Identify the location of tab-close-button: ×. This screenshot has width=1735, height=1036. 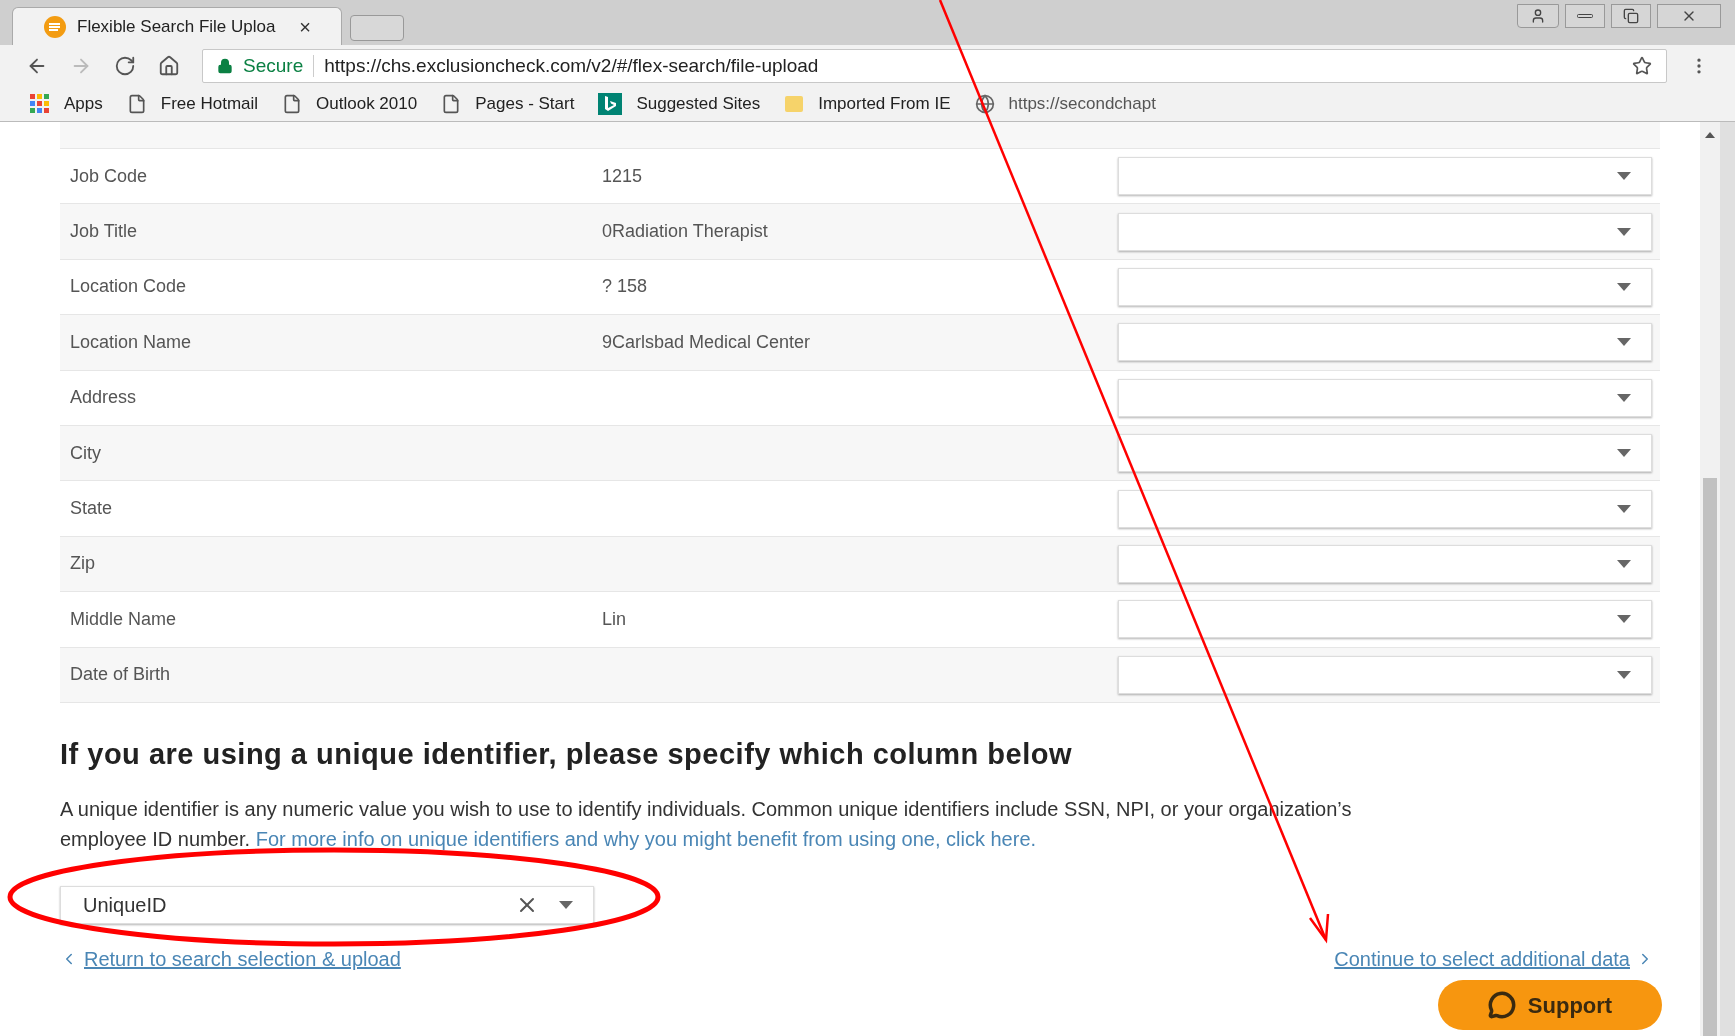
(305, 26).